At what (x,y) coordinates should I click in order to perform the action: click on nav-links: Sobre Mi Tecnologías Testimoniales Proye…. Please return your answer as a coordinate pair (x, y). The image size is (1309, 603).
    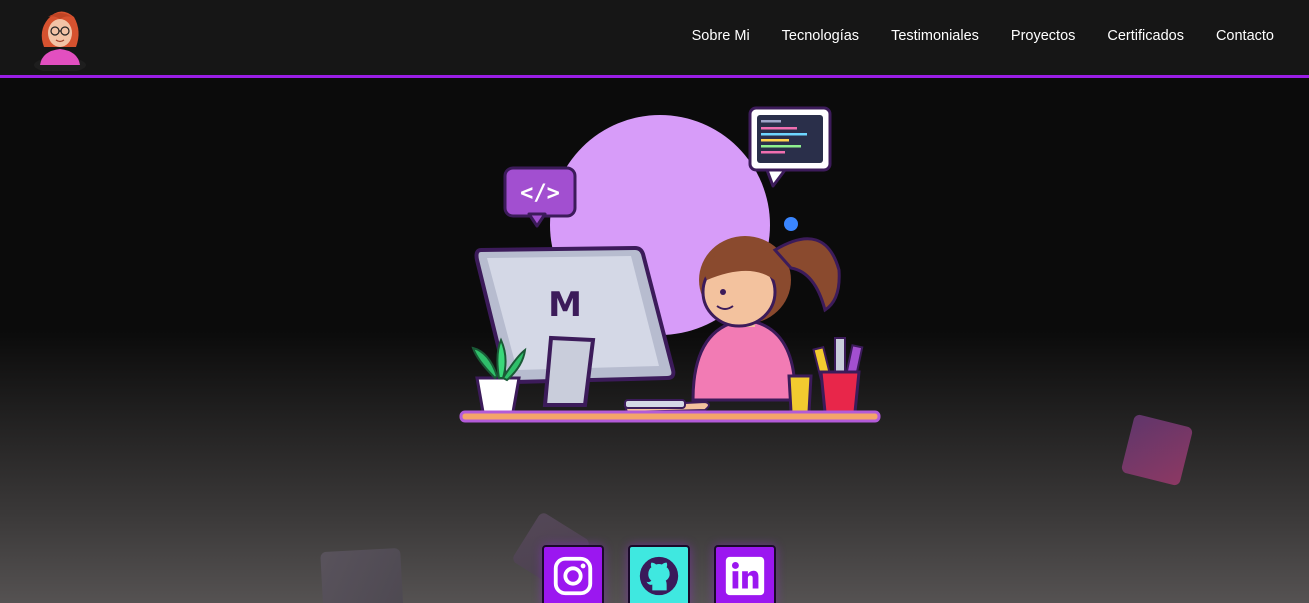
    Looking at the image, I should click on (983, 36).